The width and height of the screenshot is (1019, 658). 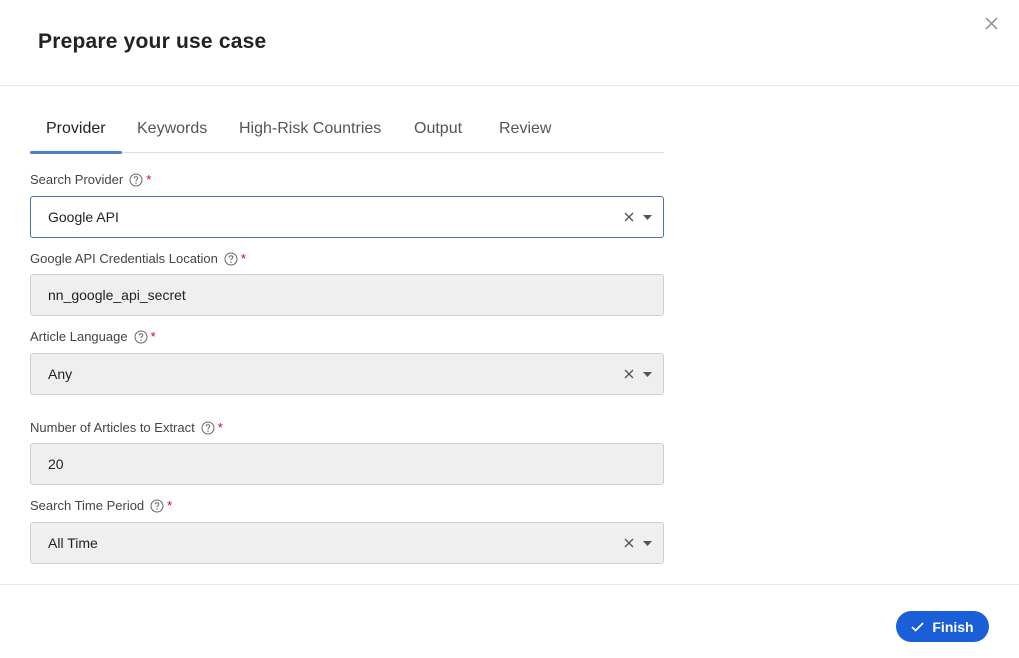 I want to click on article-language-value: Any, so click(x=60, y=374).